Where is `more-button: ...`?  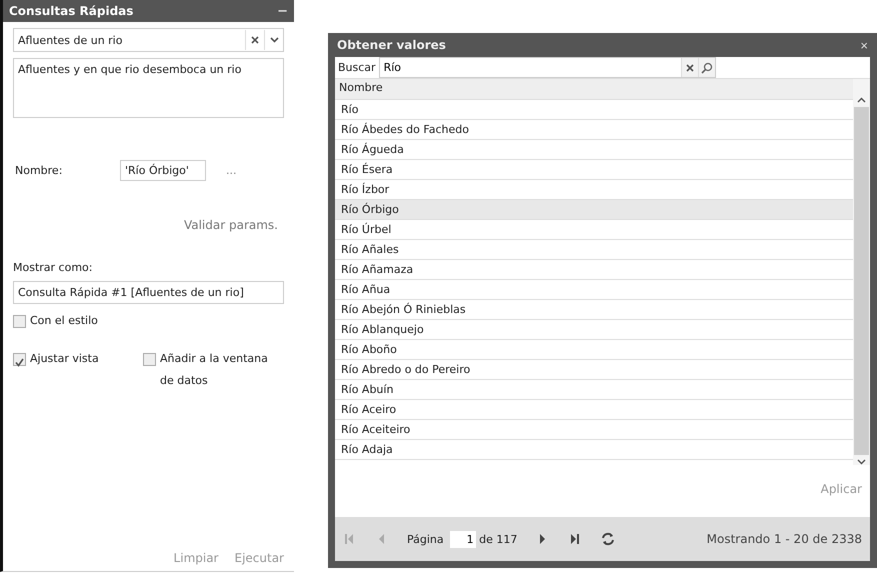
more-button: ... is located at coordinates (231, 170).